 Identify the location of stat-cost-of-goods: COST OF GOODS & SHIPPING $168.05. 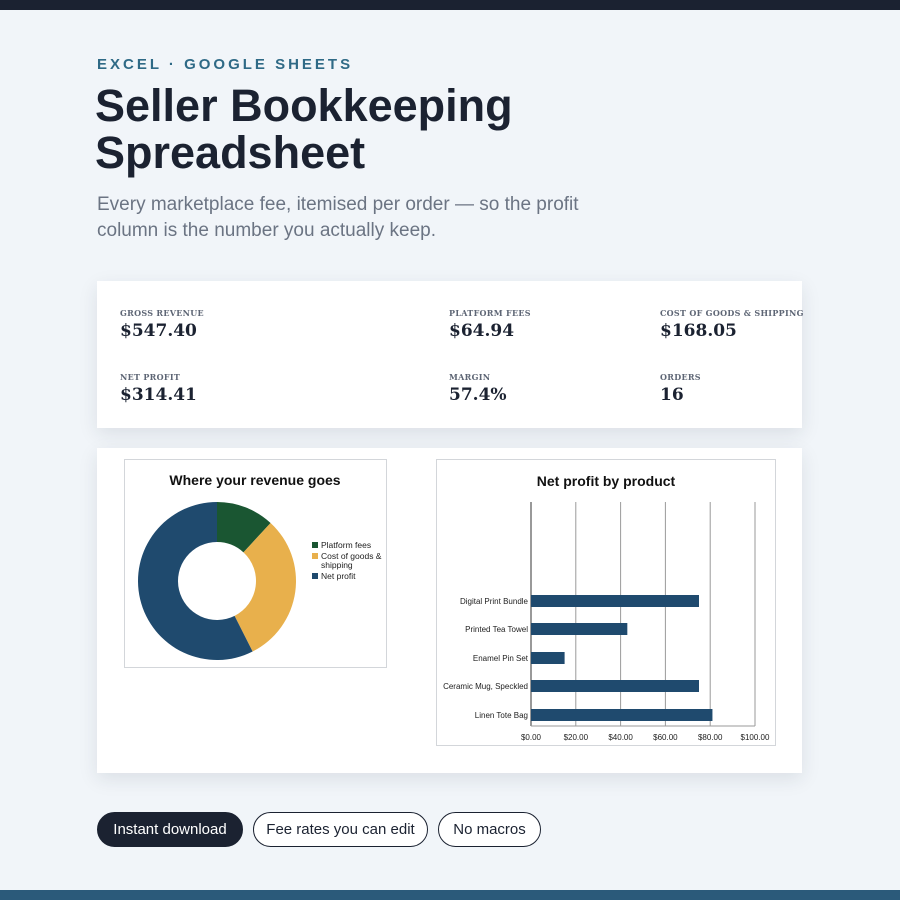
(732, 324).